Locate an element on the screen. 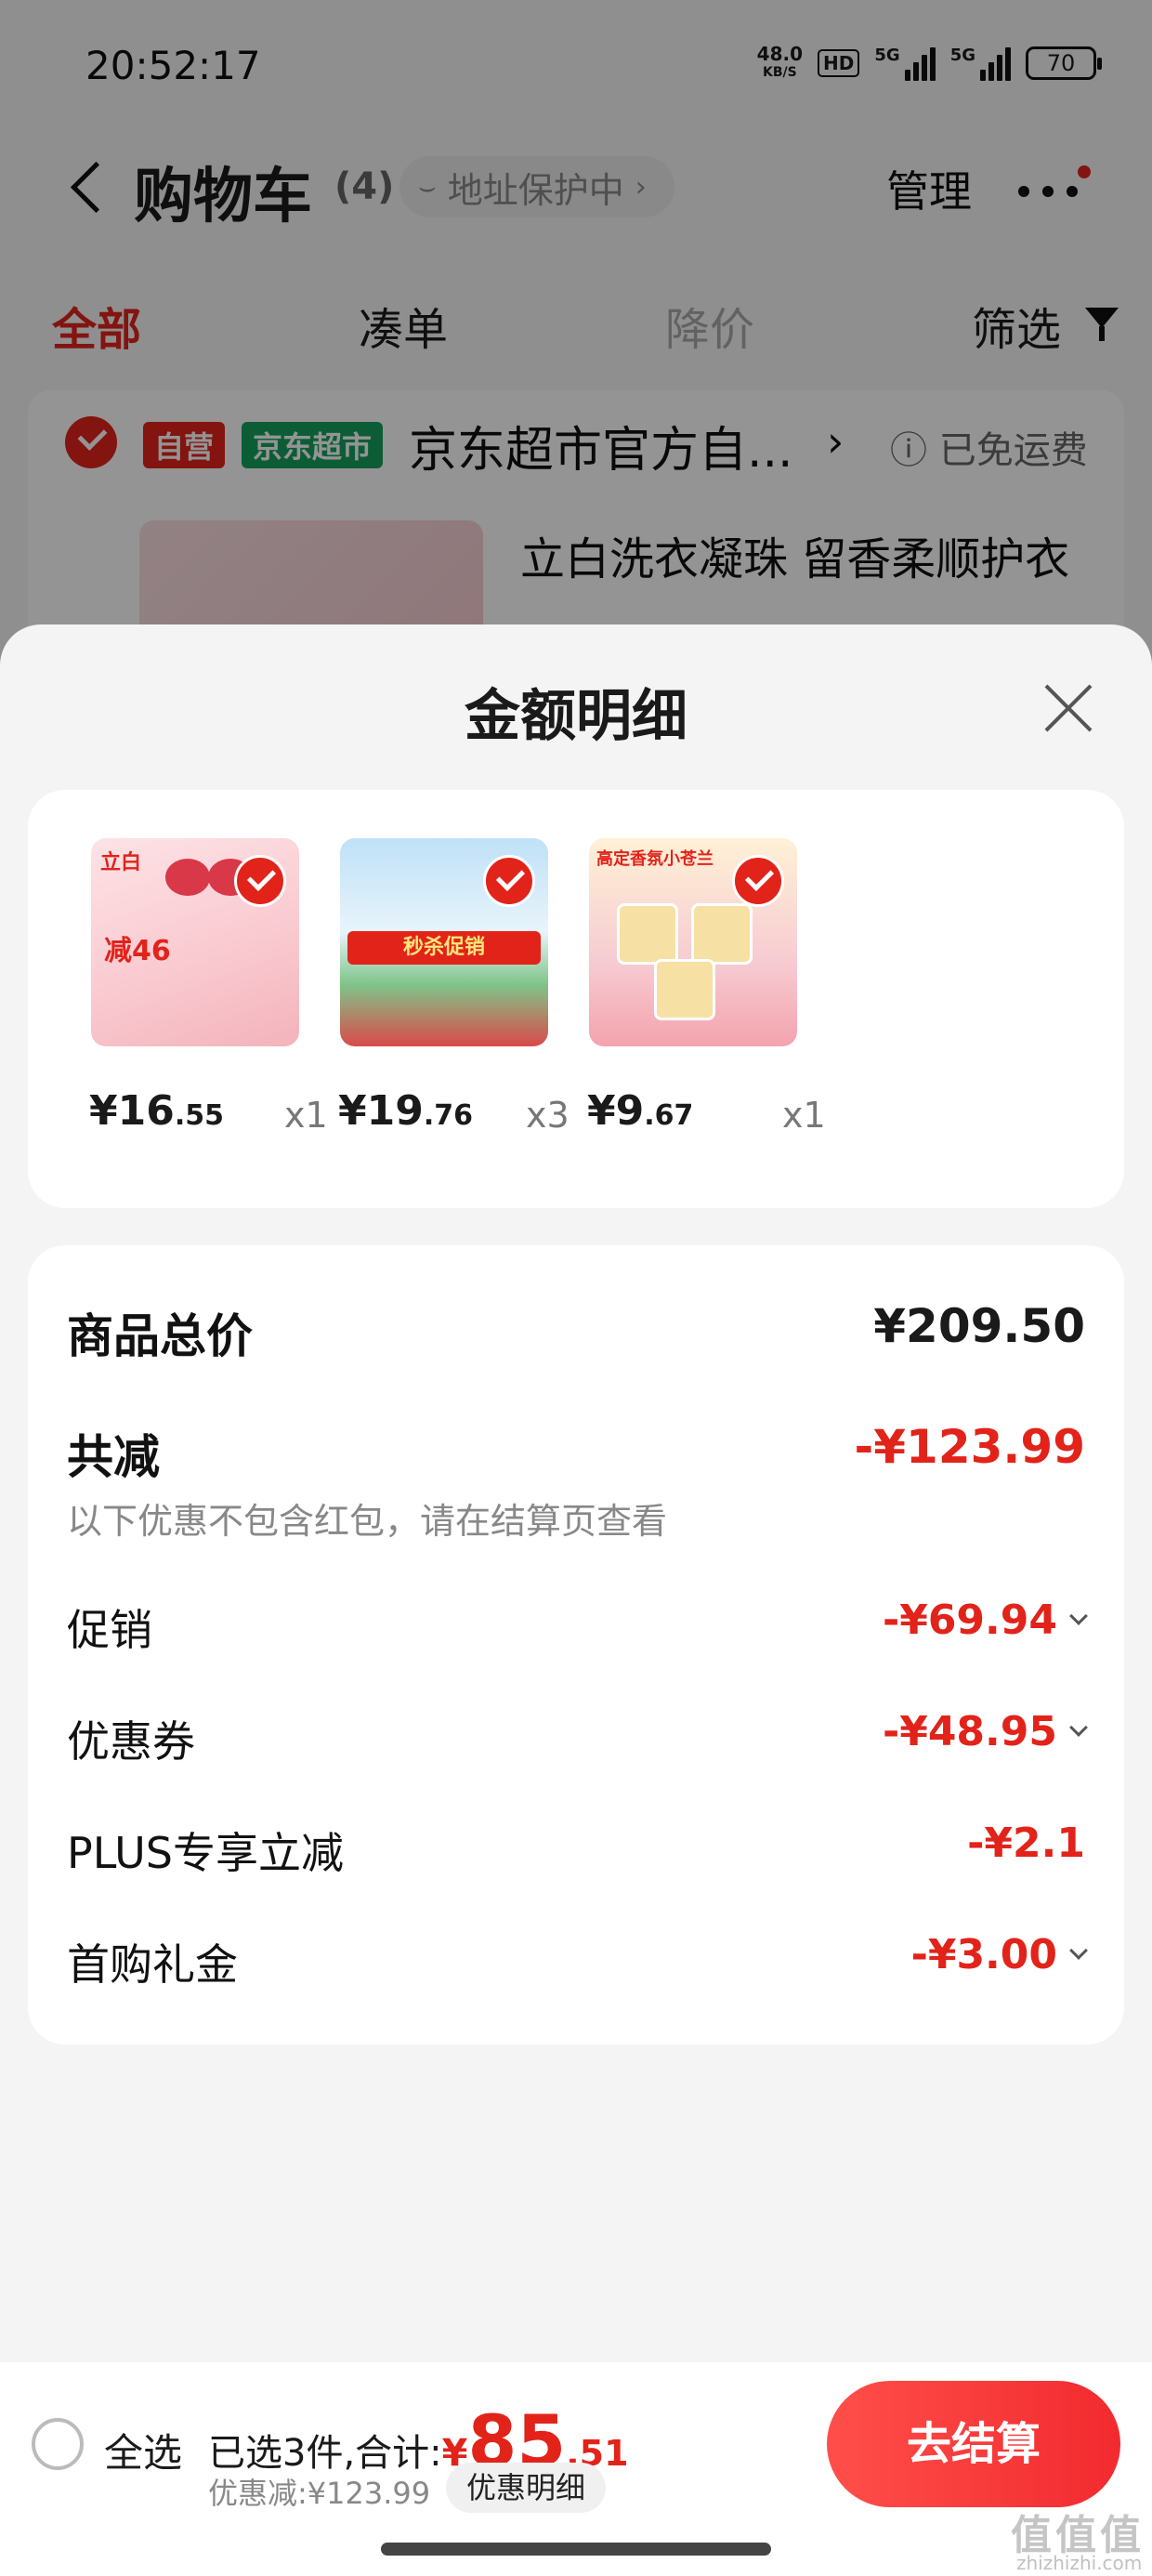 This screenshot has height=2576, width=1152. product-item: 秒杀促销 ¥19.76 x3 is located at coordinates (453, 987).